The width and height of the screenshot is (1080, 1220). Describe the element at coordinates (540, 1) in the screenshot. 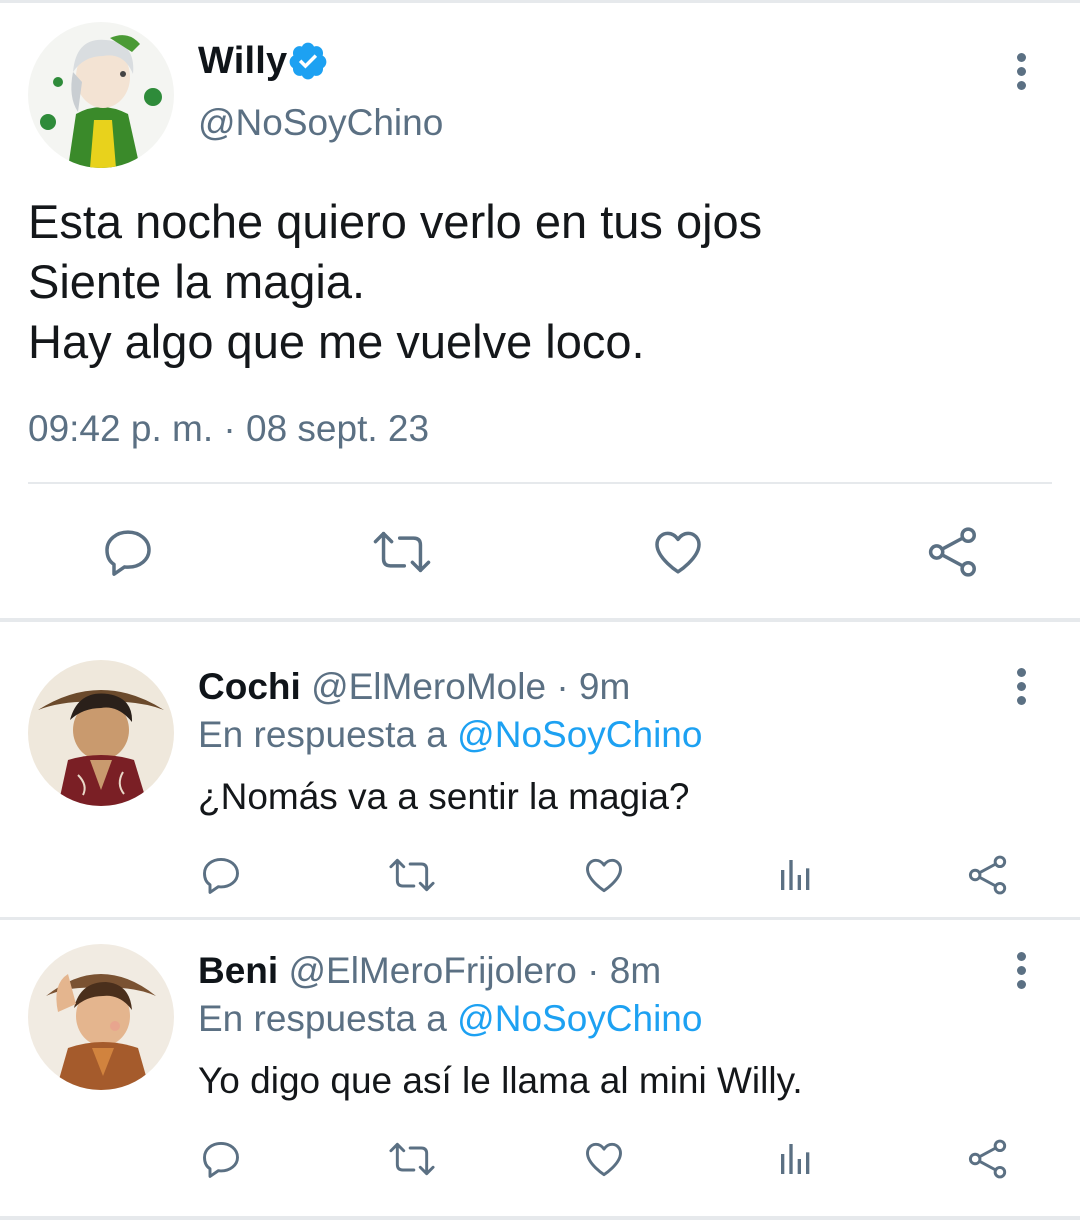

I see `top-divider` at that location.